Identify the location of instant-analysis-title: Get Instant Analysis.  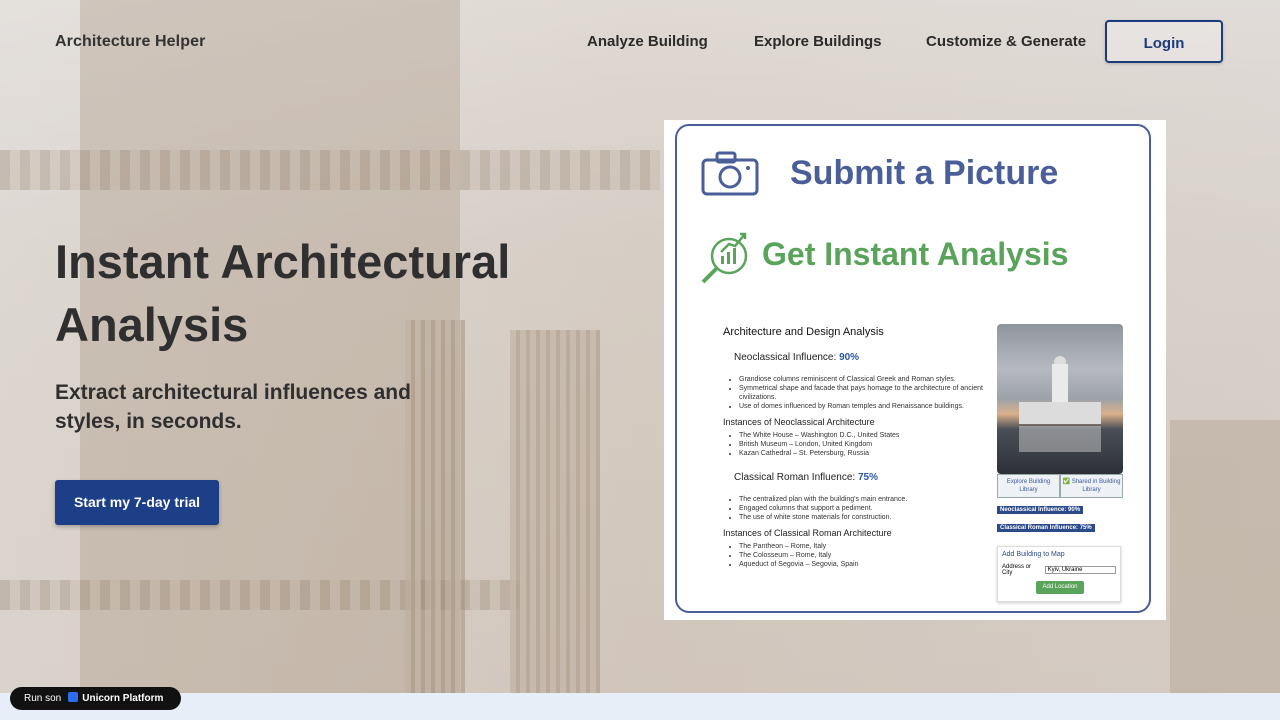
(915, 254).